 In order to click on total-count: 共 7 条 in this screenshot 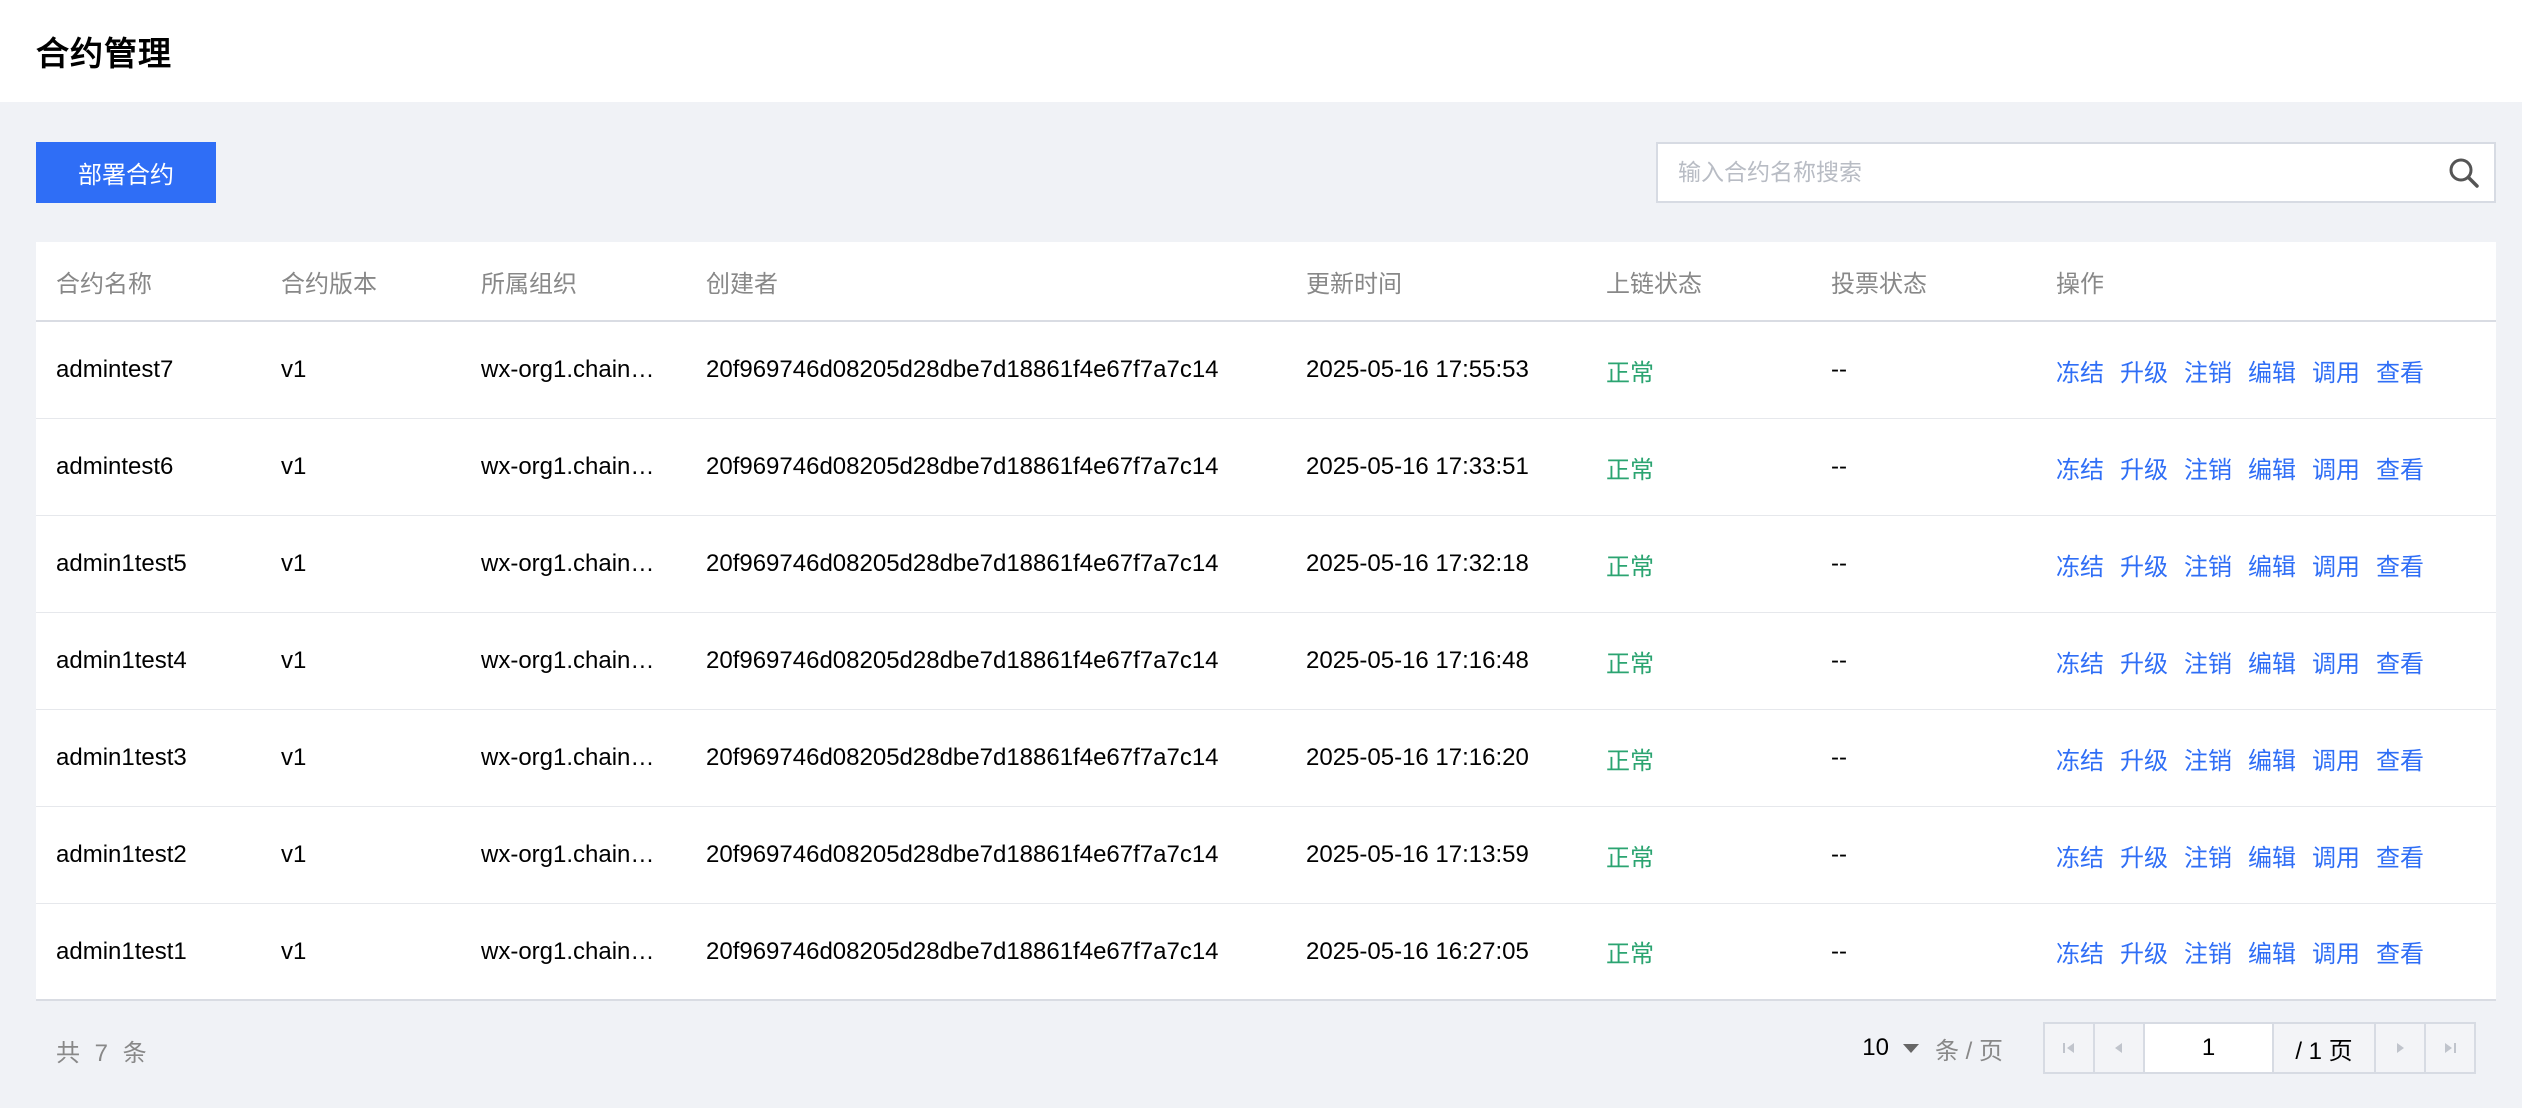, I will do `click(103, 1053)`.